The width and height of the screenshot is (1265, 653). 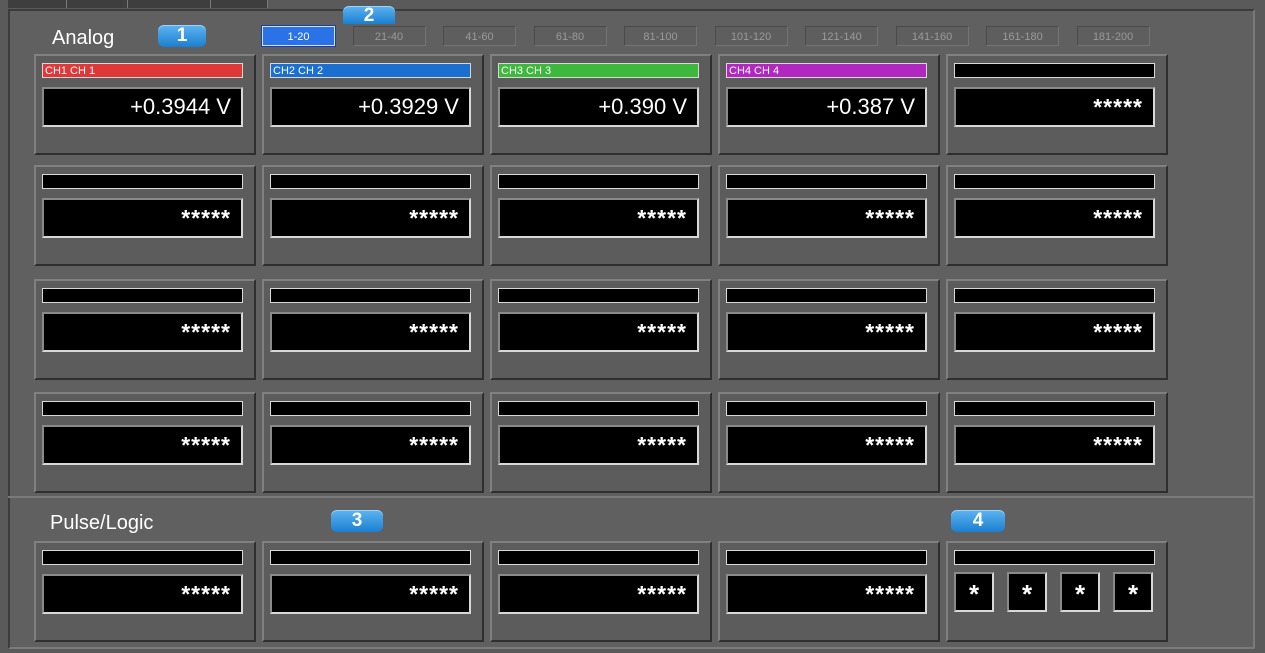 What do you see at coordinates (978, 521) in the screenshot?
I see `logic-badge: 4` at bounding box center [978, 521].